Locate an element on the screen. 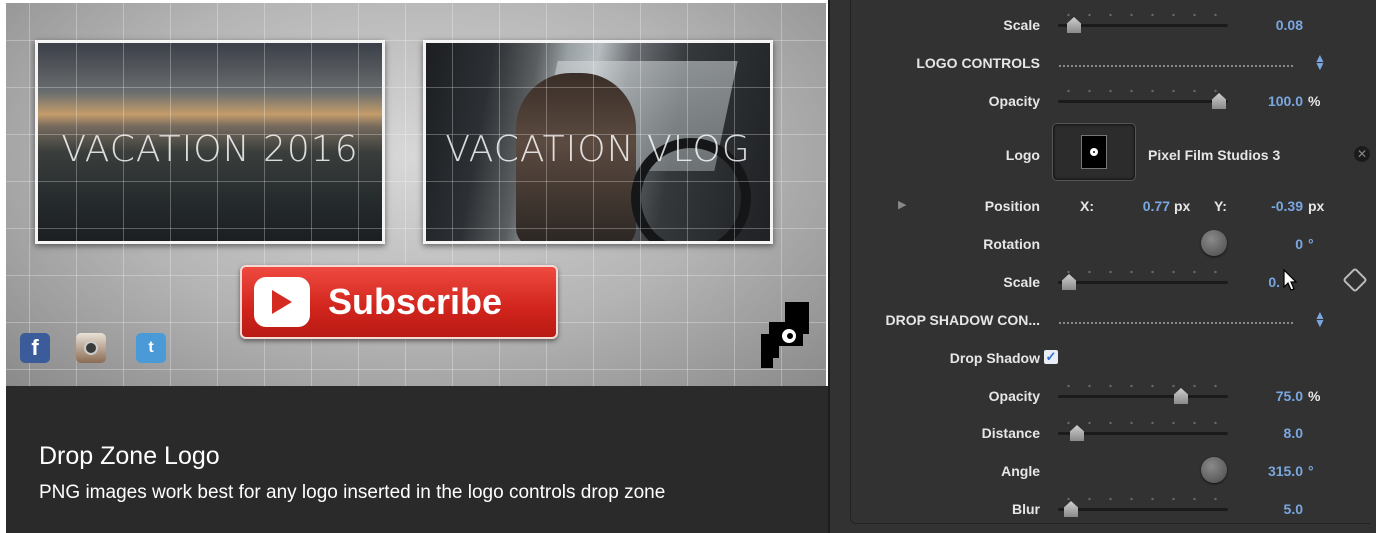  scale-top-value: 0.08 is located at coordinates (1267, 25).